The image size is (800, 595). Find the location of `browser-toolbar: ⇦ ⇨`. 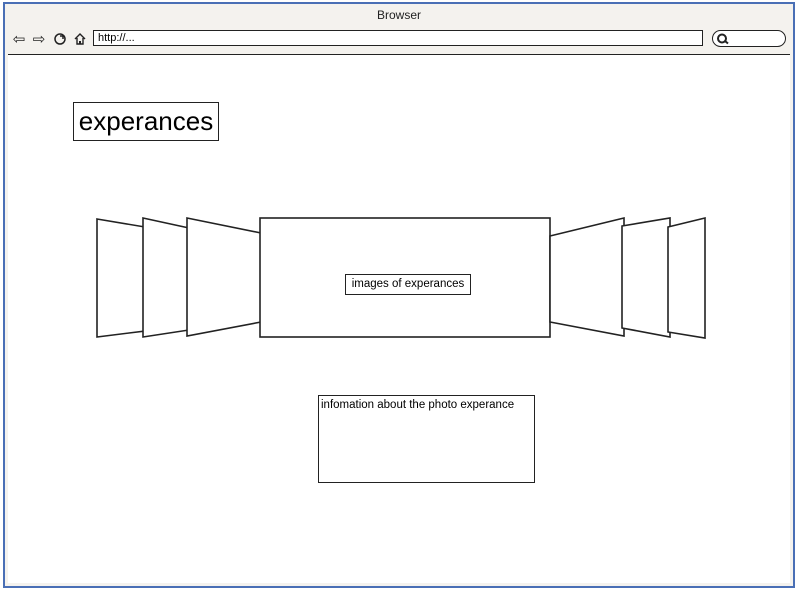

browser-toolbar: ⇦ ⇨ is located at coordinates (399, 40).